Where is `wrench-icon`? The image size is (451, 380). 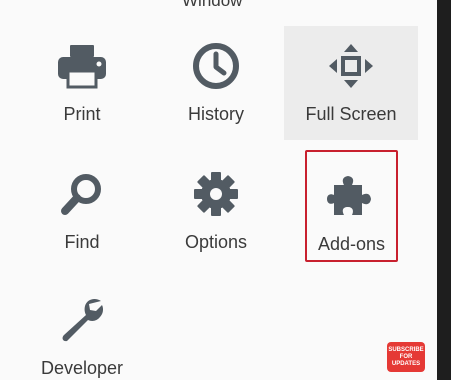
wrench-icon is located at coordinates (82, 320).